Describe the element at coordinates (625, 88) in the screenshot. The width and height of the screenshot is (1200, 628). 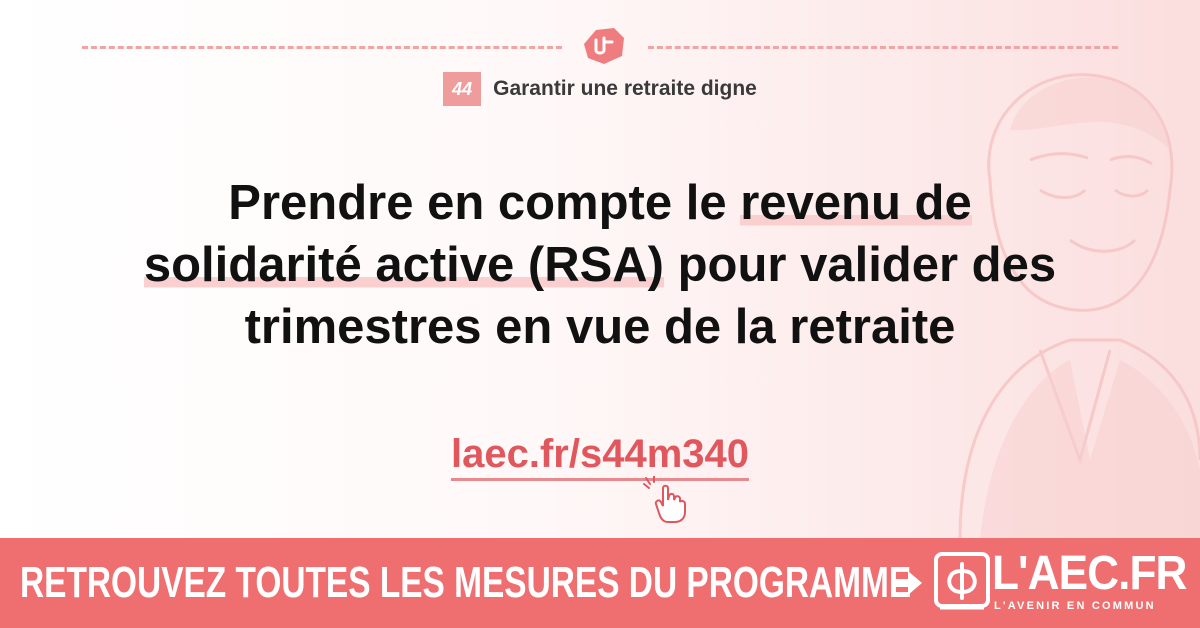
I see `category-label: Garantir une retraite digne` at that location.